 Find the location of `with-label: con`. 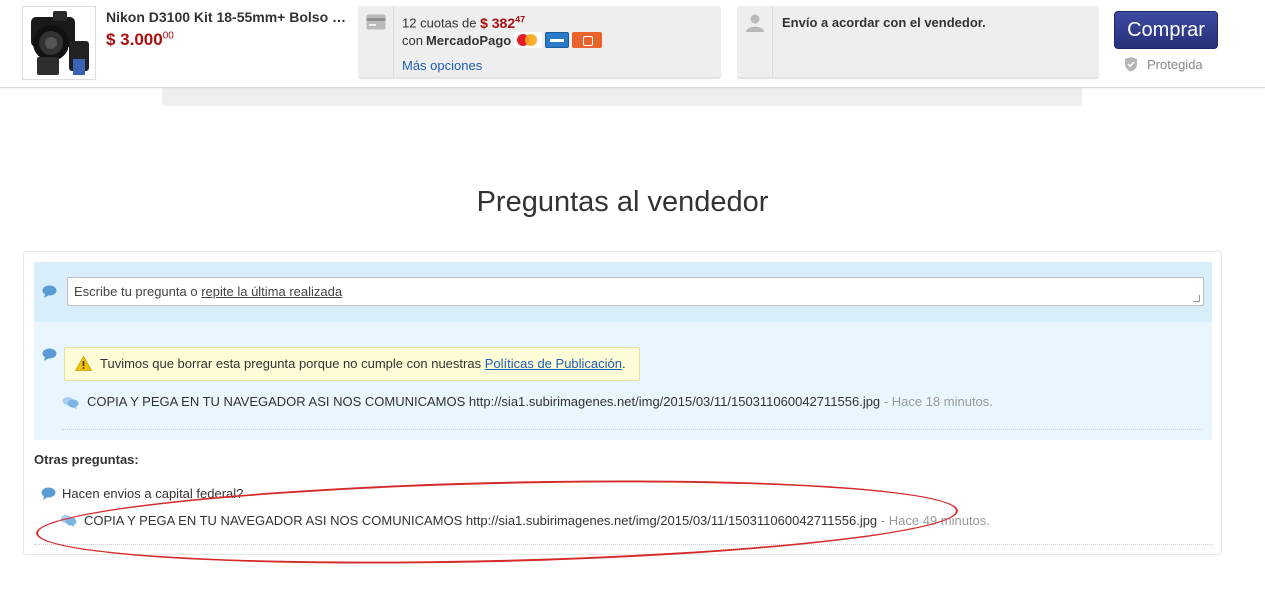

with-label: con is located at coordinates (412, 40).